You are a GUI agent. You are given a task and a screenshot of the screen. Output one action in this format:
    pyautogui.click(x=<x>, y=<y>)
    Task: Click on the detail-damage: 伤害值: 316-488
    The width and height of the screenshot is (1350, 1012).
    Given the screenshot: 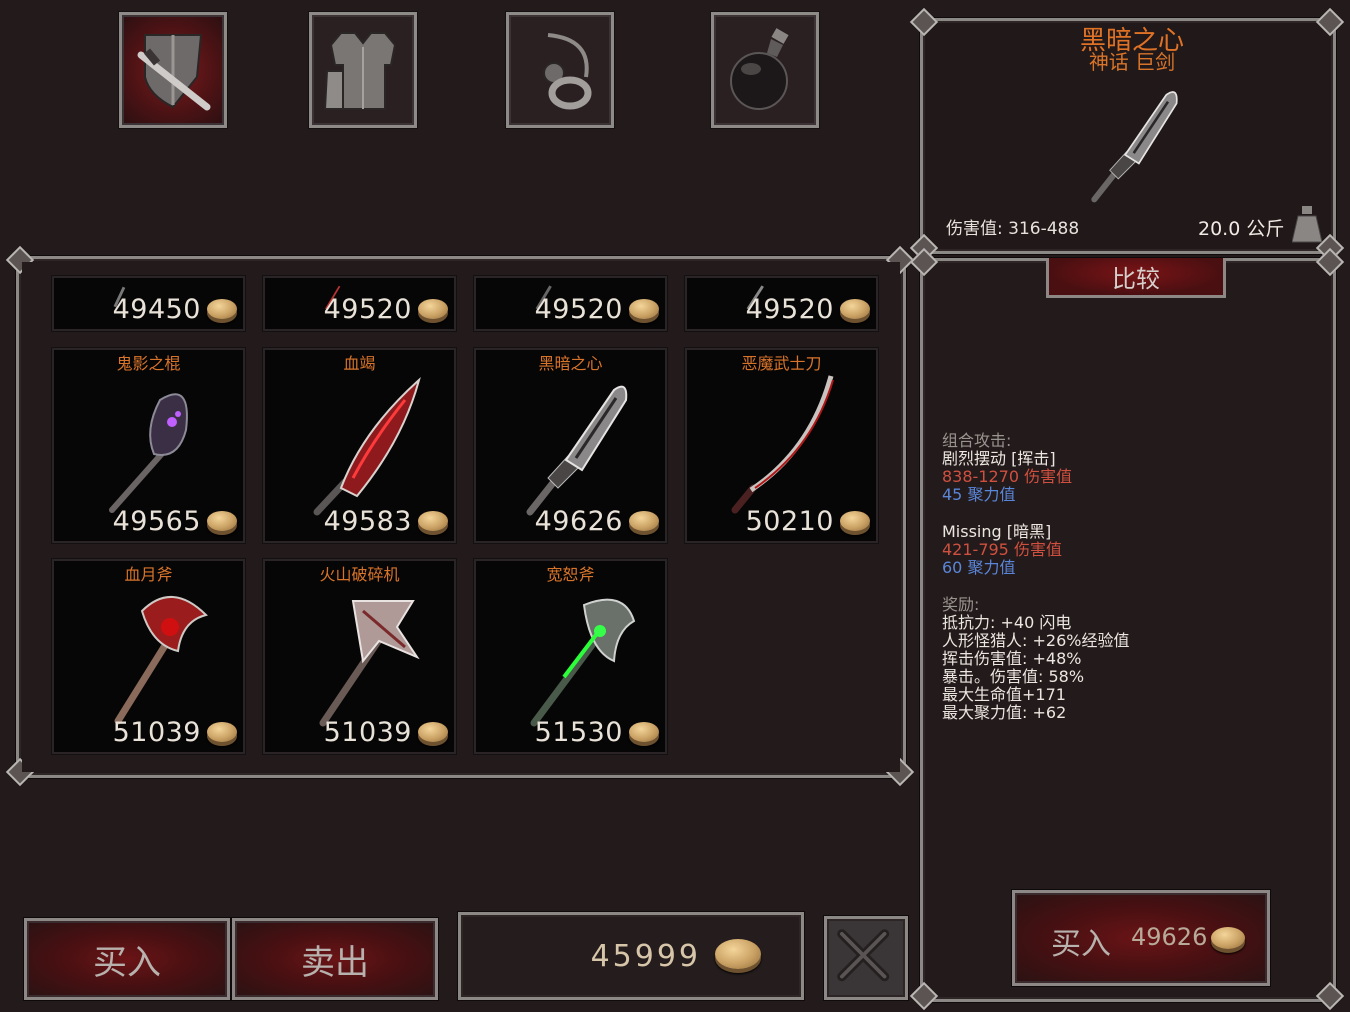 What is the action you would take?
    pyautogui.click(x=1013, y=229)
    